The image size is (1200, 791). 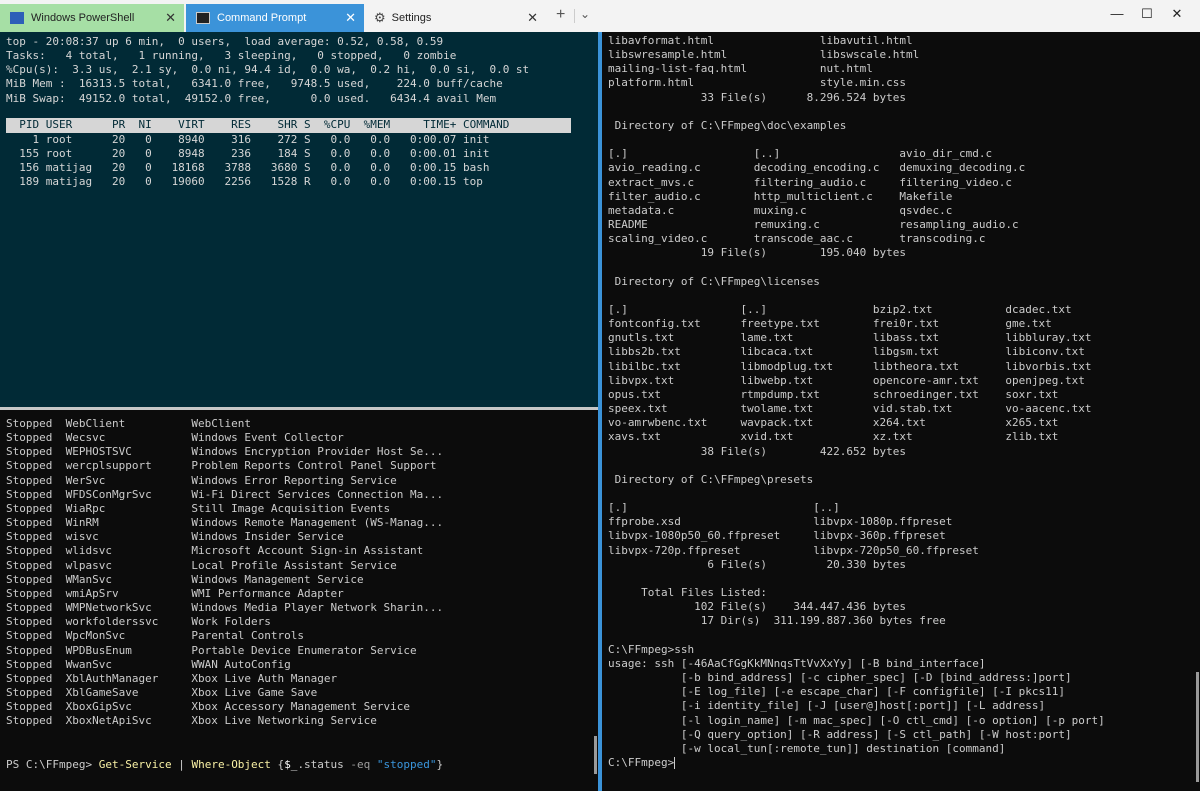 I want to click on tab-settings: ⚙ Settings ✕, so click(x=456, y=18).